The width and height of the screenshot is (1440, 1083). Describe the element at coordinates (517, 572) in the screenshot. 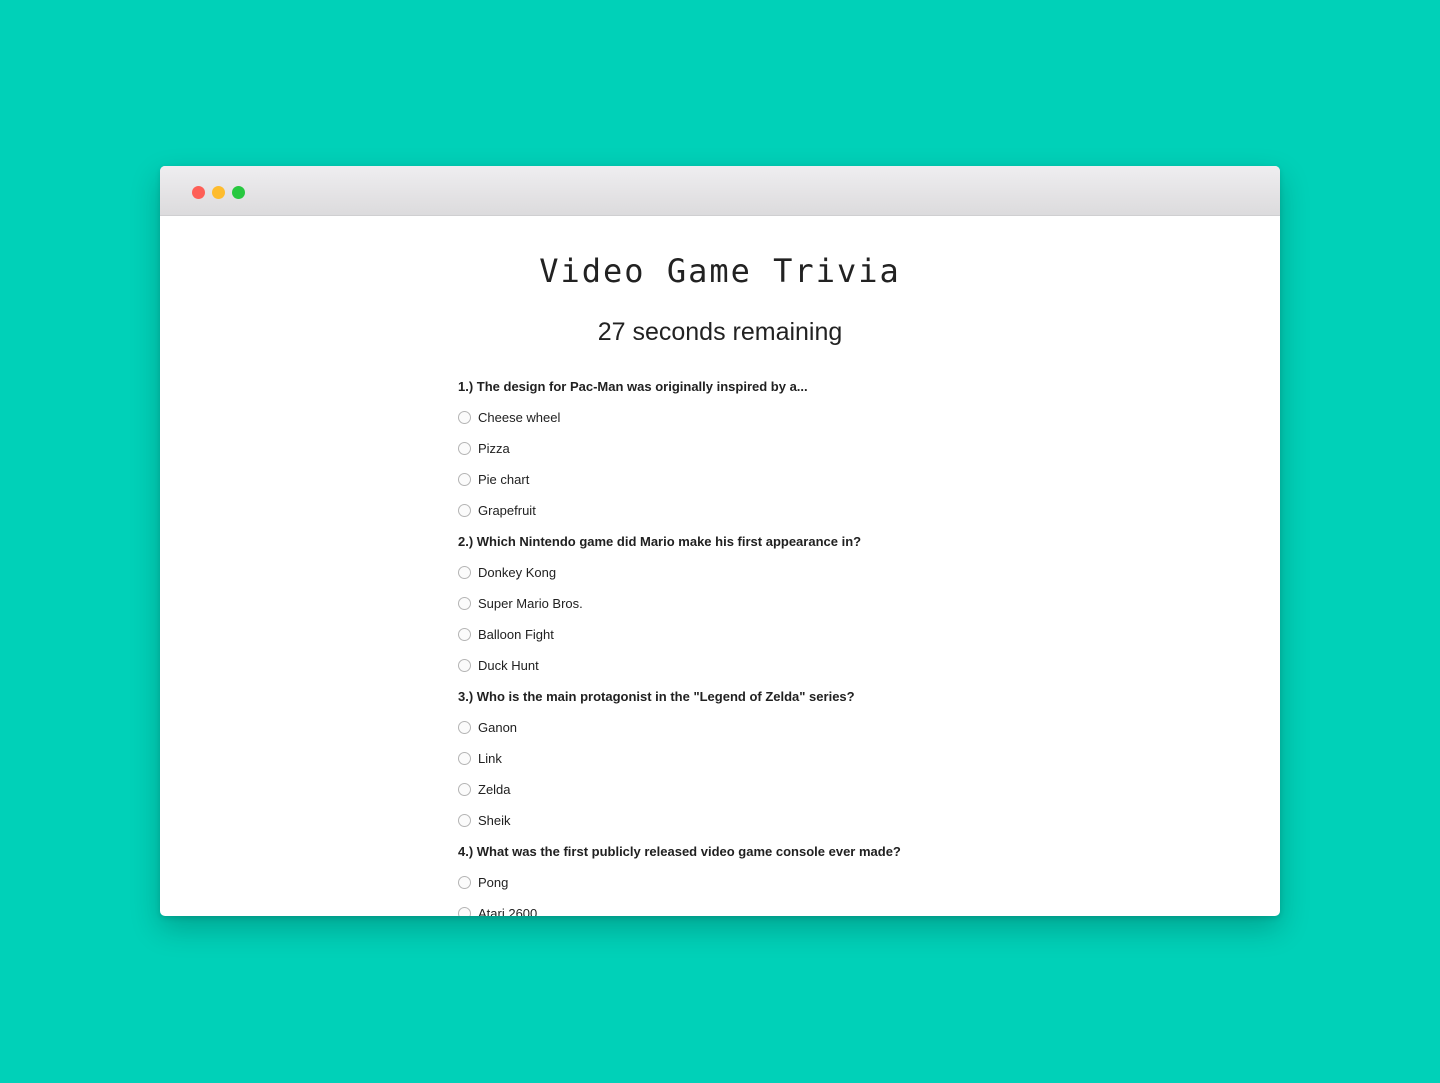

I see `option-label: Donkey Kong` at that location.